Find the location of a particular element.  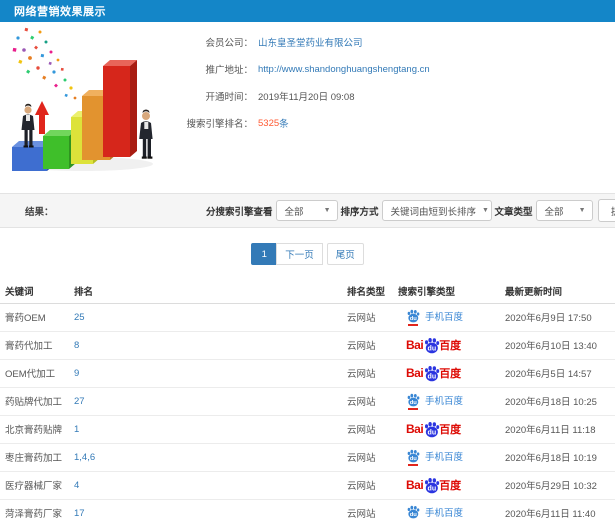

updated-time-cell: 2020年6月11日 11:18 is located at coordinates (559, 429).